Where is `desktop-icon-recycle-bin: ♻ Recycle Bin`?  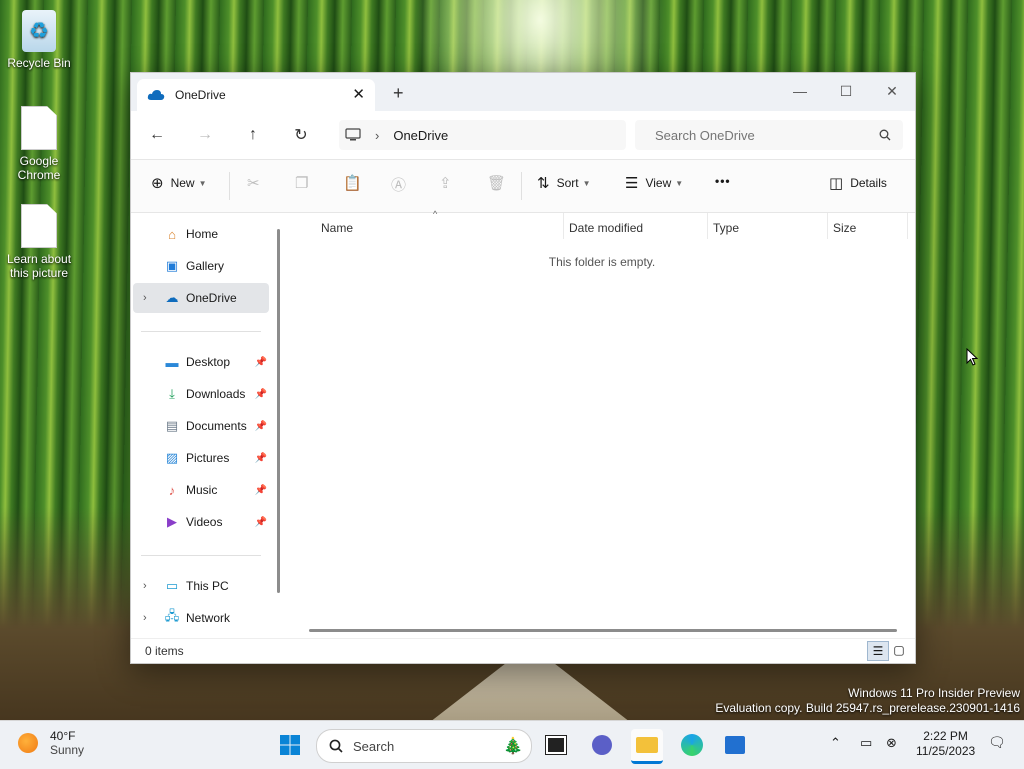 desktop-icon-recycle-bin: ♻ Recycle Bin is located at coordinates (39, 40).